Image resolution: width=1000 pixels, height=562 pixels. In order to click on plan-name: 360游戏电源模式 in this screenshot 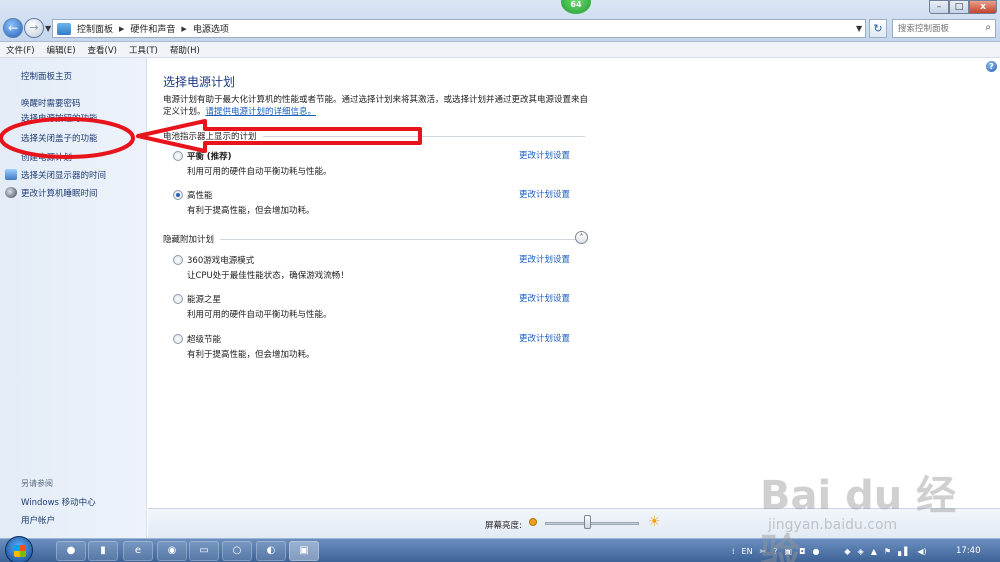, I will do `click(221, 261)`.